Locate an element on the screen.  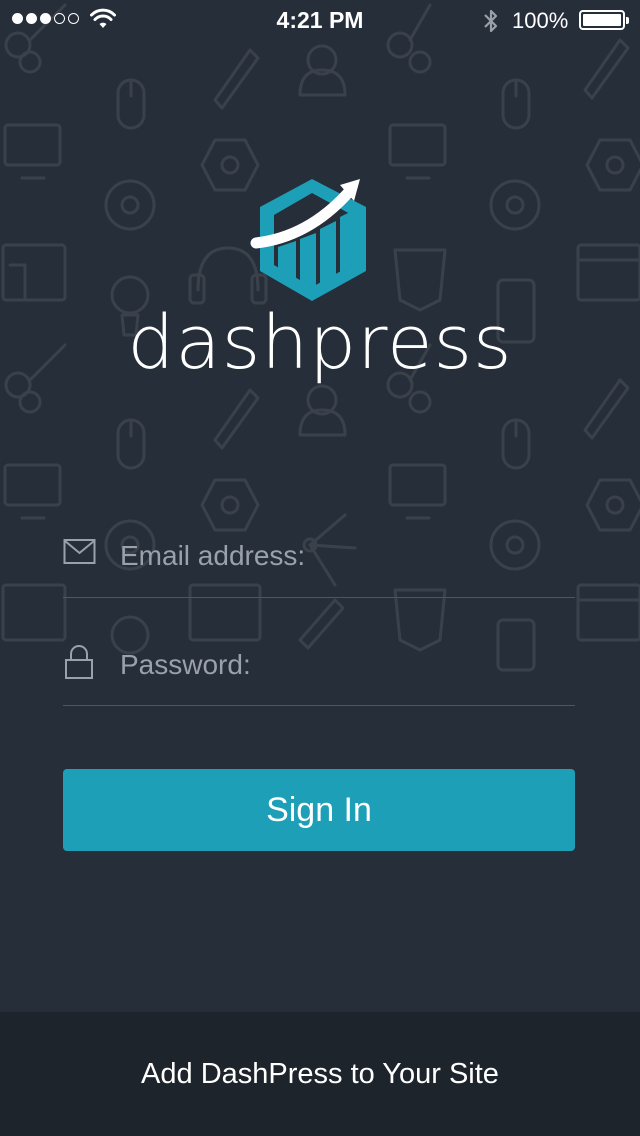
battery-icon is located at coordinates (604, 20).